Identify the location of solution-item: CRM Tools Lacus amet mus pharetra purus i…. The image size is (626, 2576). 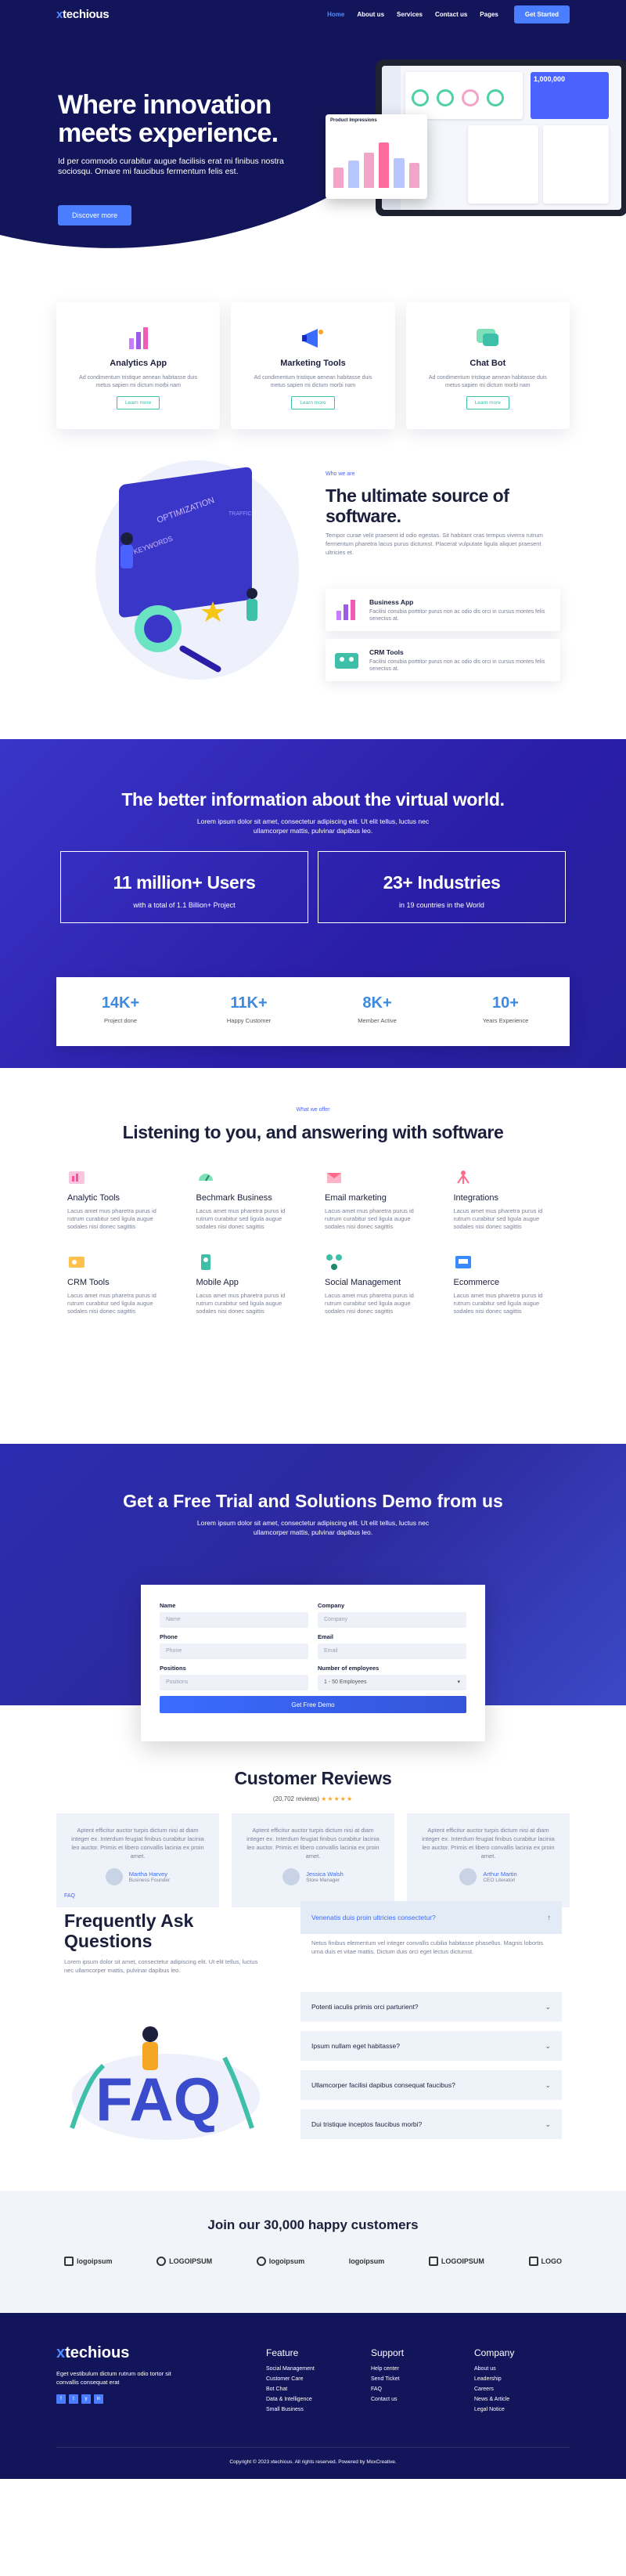
(120, 1284).